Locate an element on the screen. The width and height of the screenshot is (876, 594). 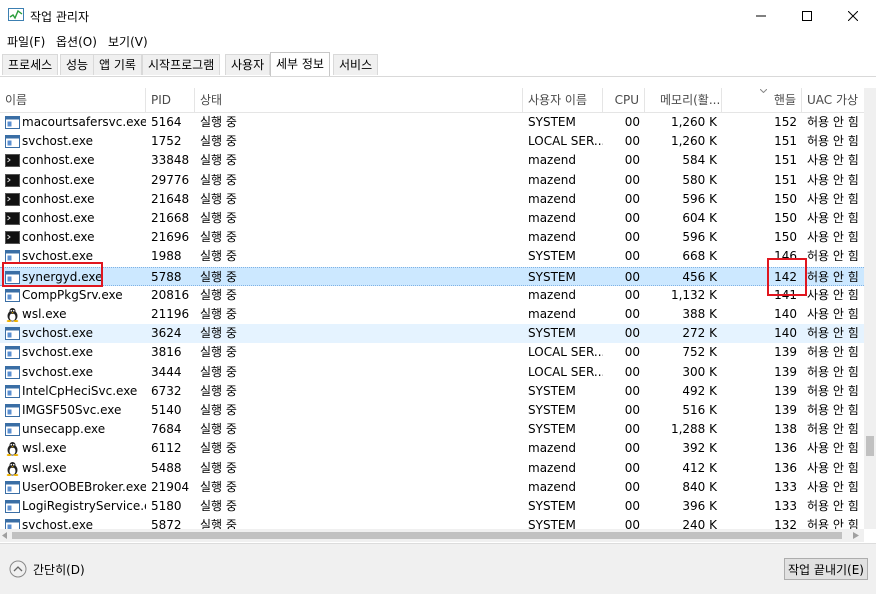
maximize-button is located at coordinates (807, 15).